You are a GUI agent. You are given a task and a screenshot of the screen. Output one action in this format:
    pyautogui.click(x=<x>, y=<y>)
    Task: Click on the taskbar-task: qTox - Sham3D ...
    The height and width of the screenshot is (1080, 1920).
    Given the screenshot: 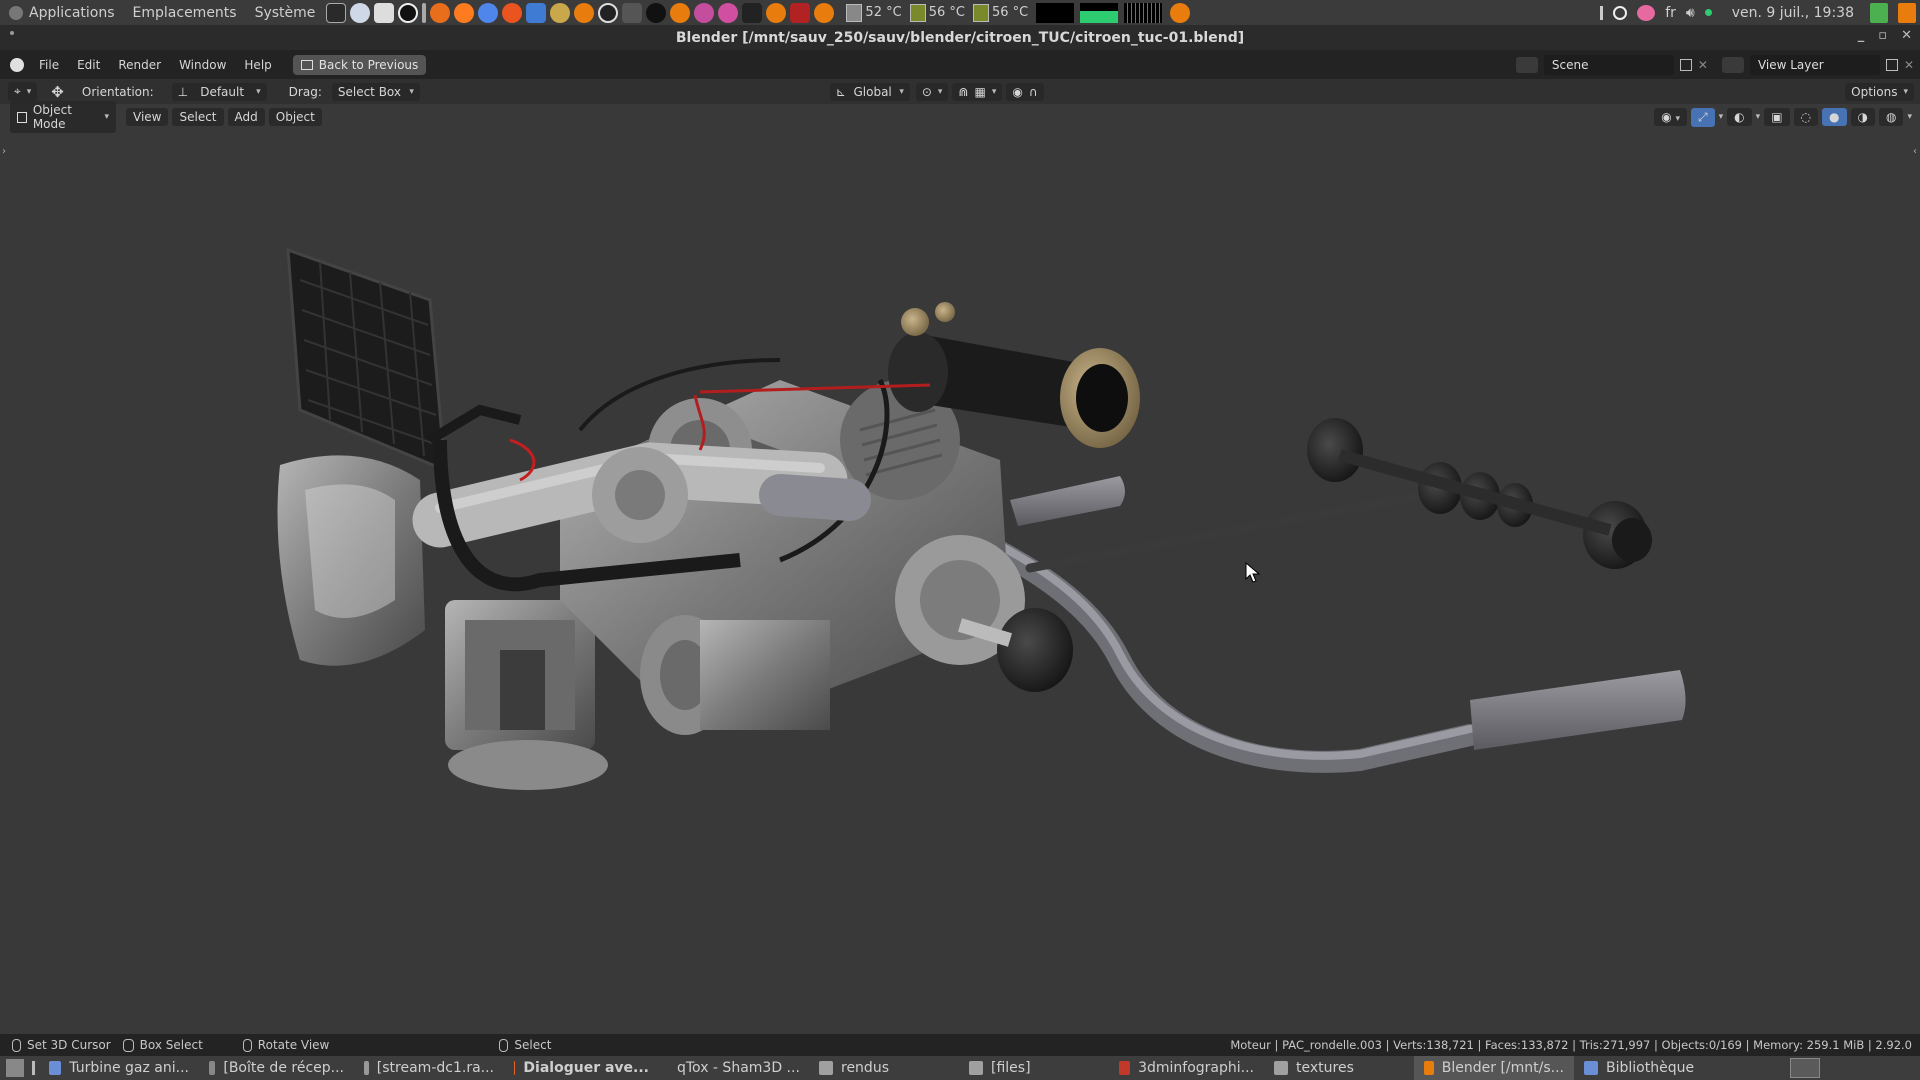 What is the action you would take?
    pyautogui.click(x=734, y=1068)
    